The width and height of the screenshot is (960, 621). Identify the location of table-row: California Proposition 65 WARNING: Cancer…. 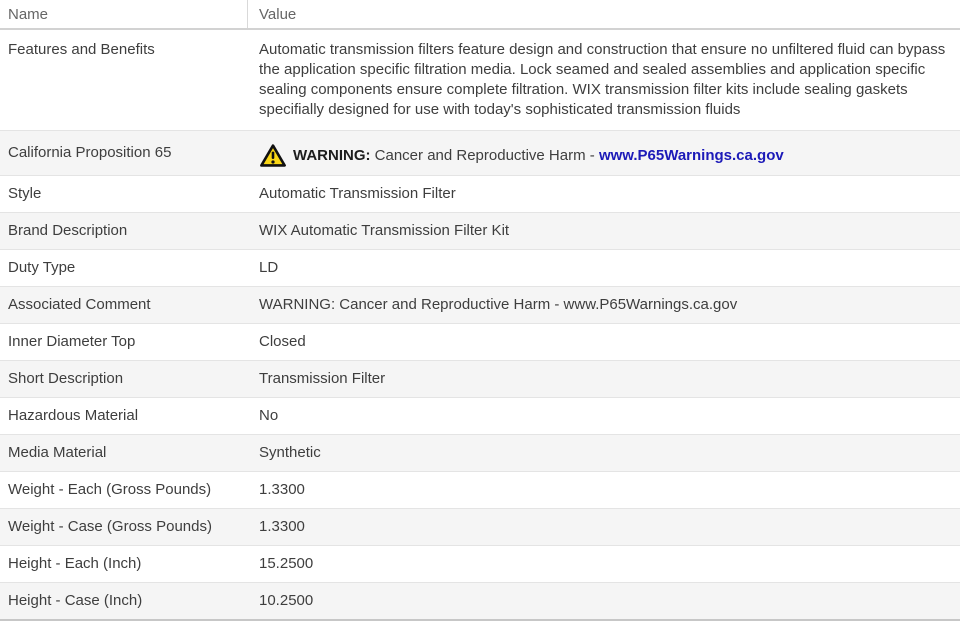
(480, 152).